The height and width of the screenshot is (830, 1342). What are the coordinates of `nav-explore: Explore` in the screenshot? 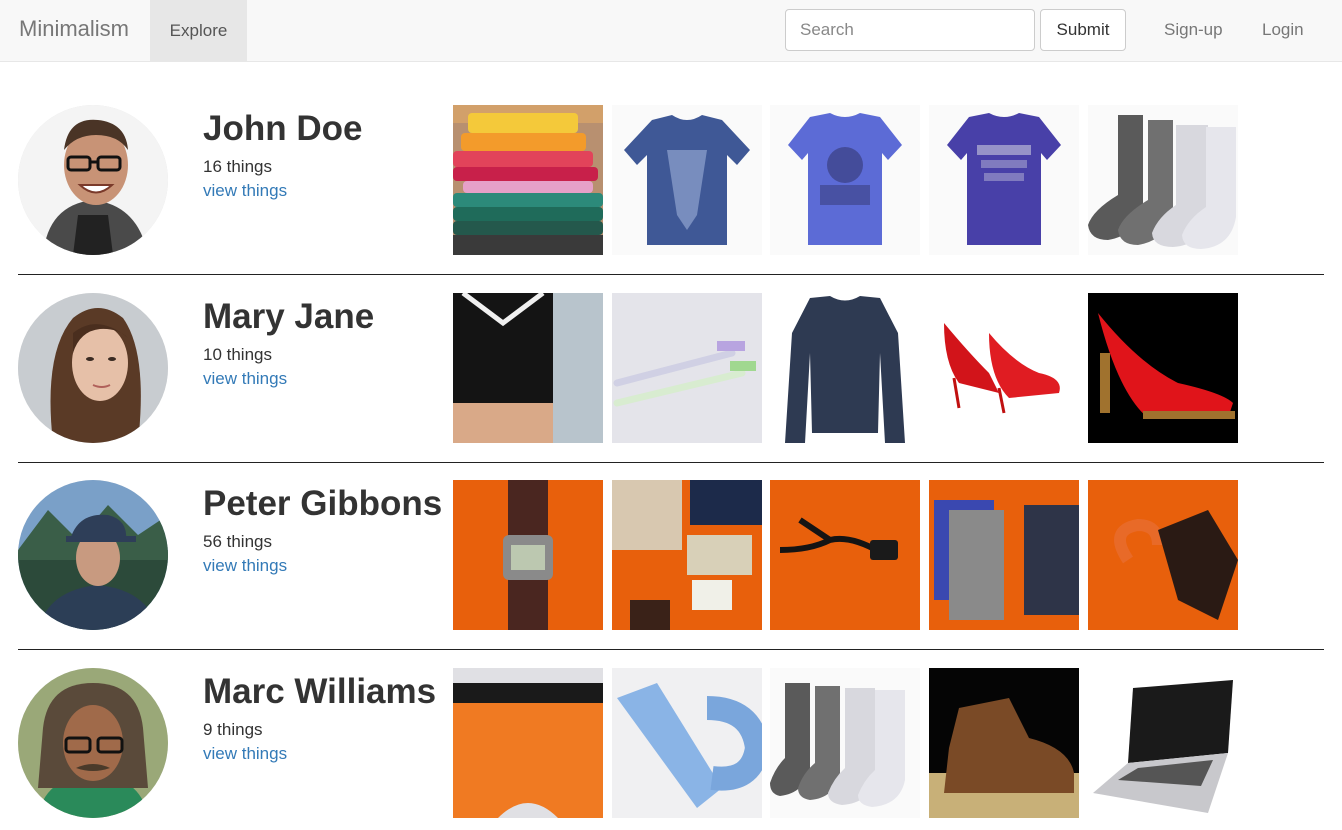 It's located at (198, 30).